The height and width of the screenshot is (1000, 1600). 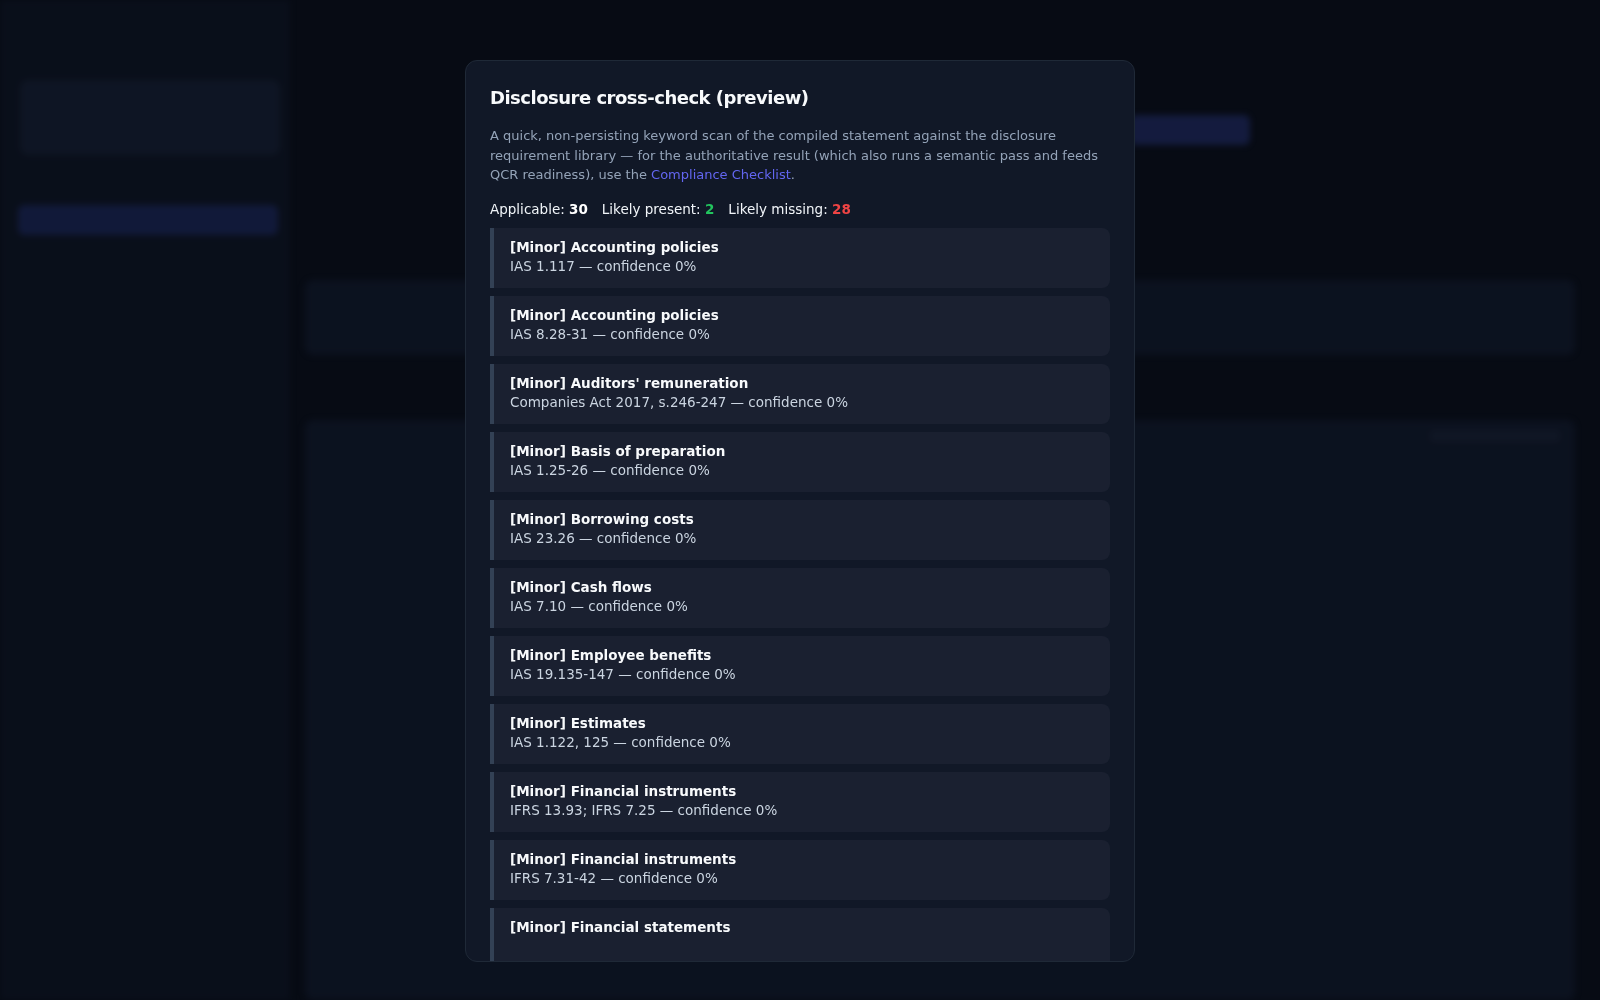 What do you see at coordinates (610, 470) in the screenshot?
I see `requirement-detail: IAS 1.25-26 — confidence 0%` at bounding box center [610, 470].